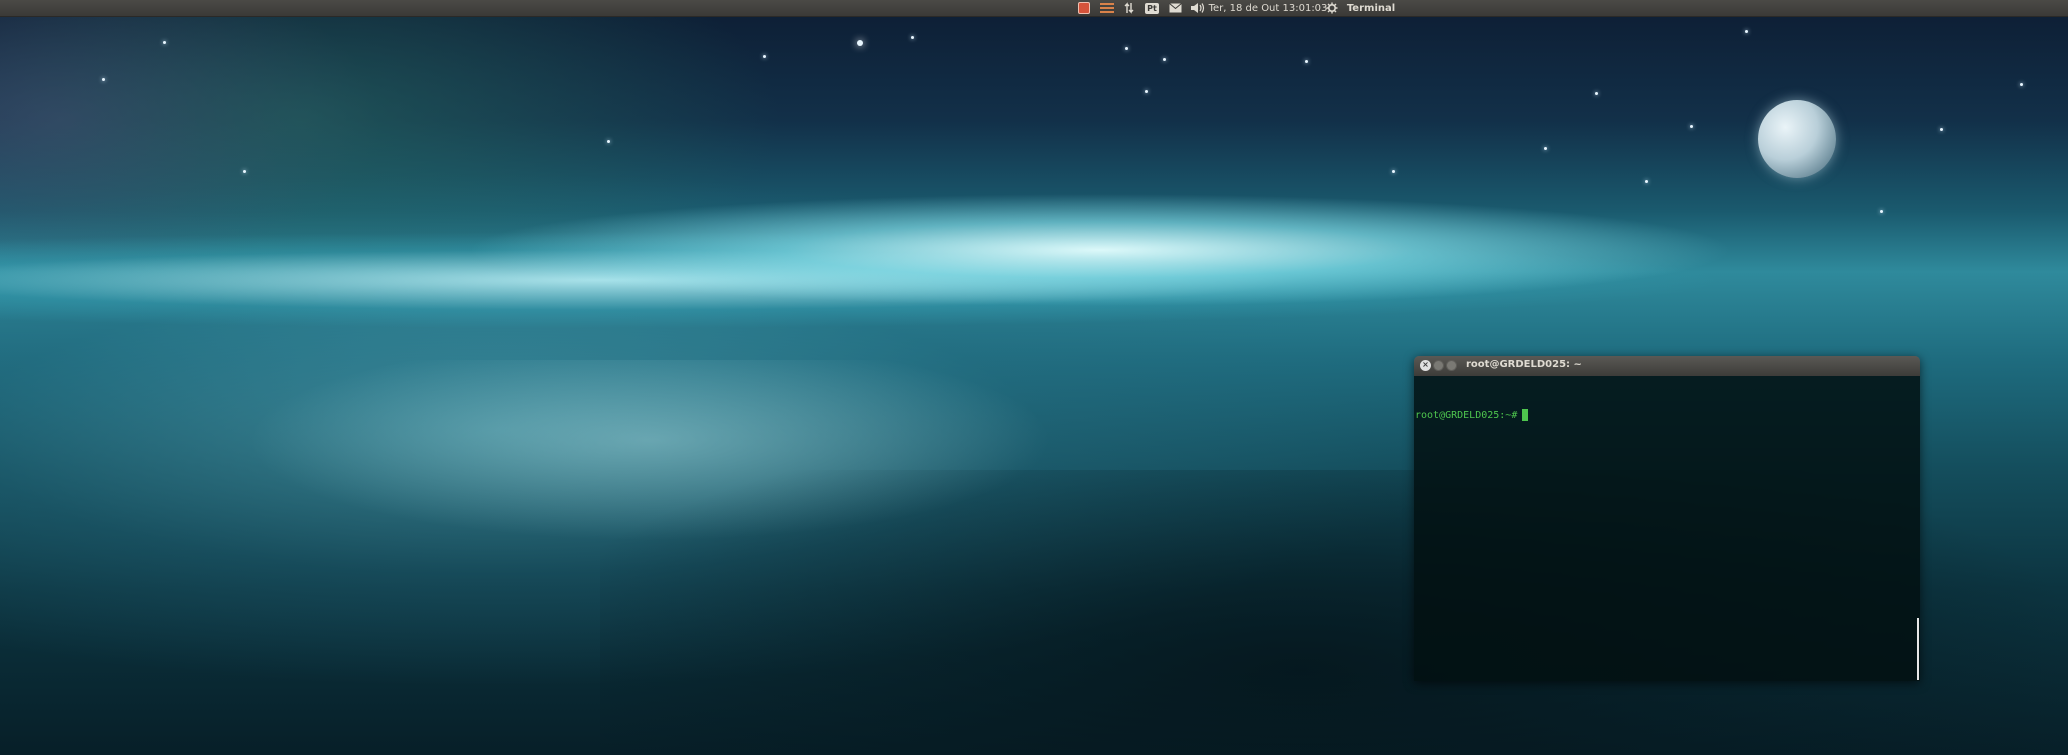 The width and height of the screenshot is (2068, 755). What do you see at coordinates (1524, 364) in the screenshot?
I see `terminal-title: root@GRDELD025: ~` at bounding box center [1524, 364].